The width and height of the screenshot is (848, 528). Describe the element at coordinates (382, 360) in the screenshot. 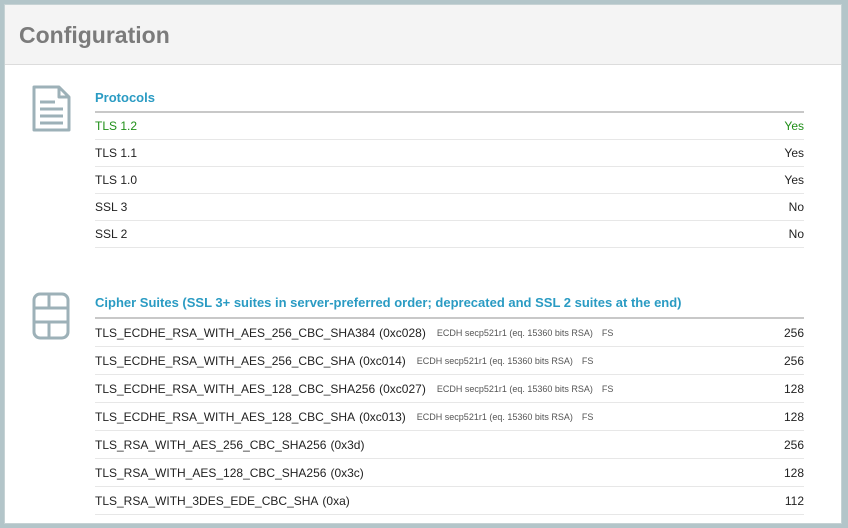

I see `cipher-suite-code: (0xc014)` at that location.